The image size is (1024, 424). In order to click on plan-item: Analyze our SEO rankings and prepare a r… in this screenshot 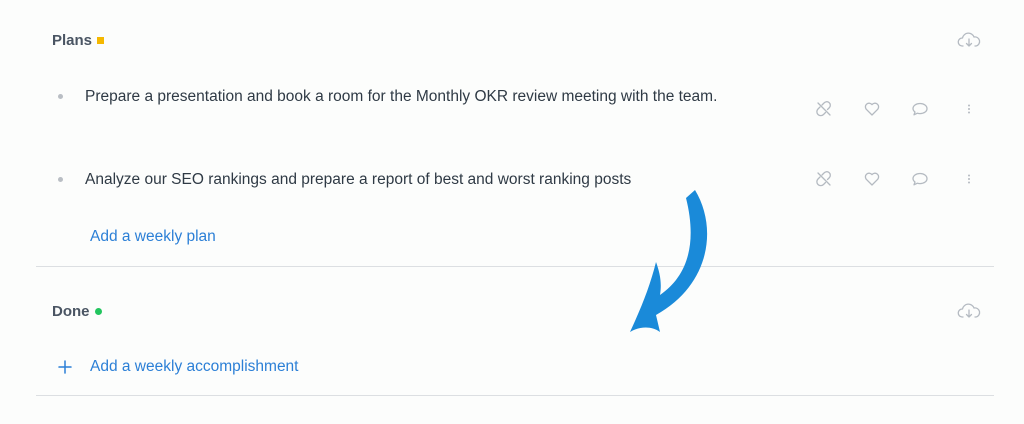, I will do `click(512, 182)`.